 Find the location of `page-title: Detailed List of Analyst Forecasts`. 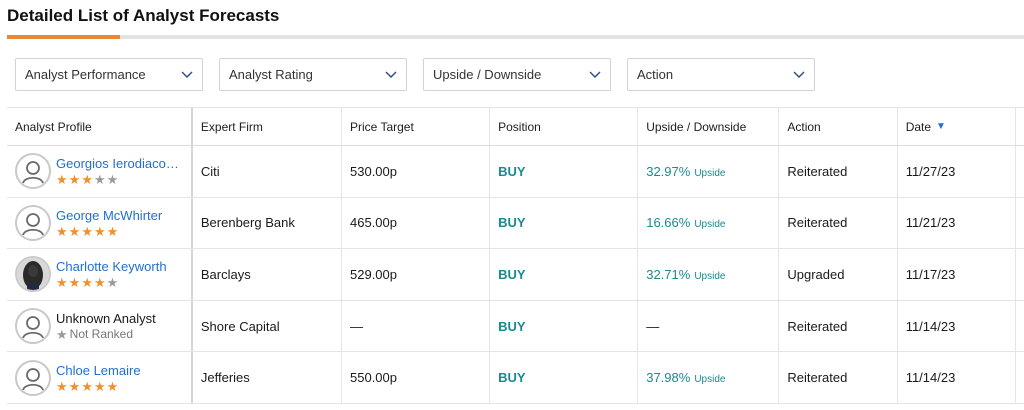

page-title: Detailed List of Analyst Forecasts is located at coordinates (143, 15).